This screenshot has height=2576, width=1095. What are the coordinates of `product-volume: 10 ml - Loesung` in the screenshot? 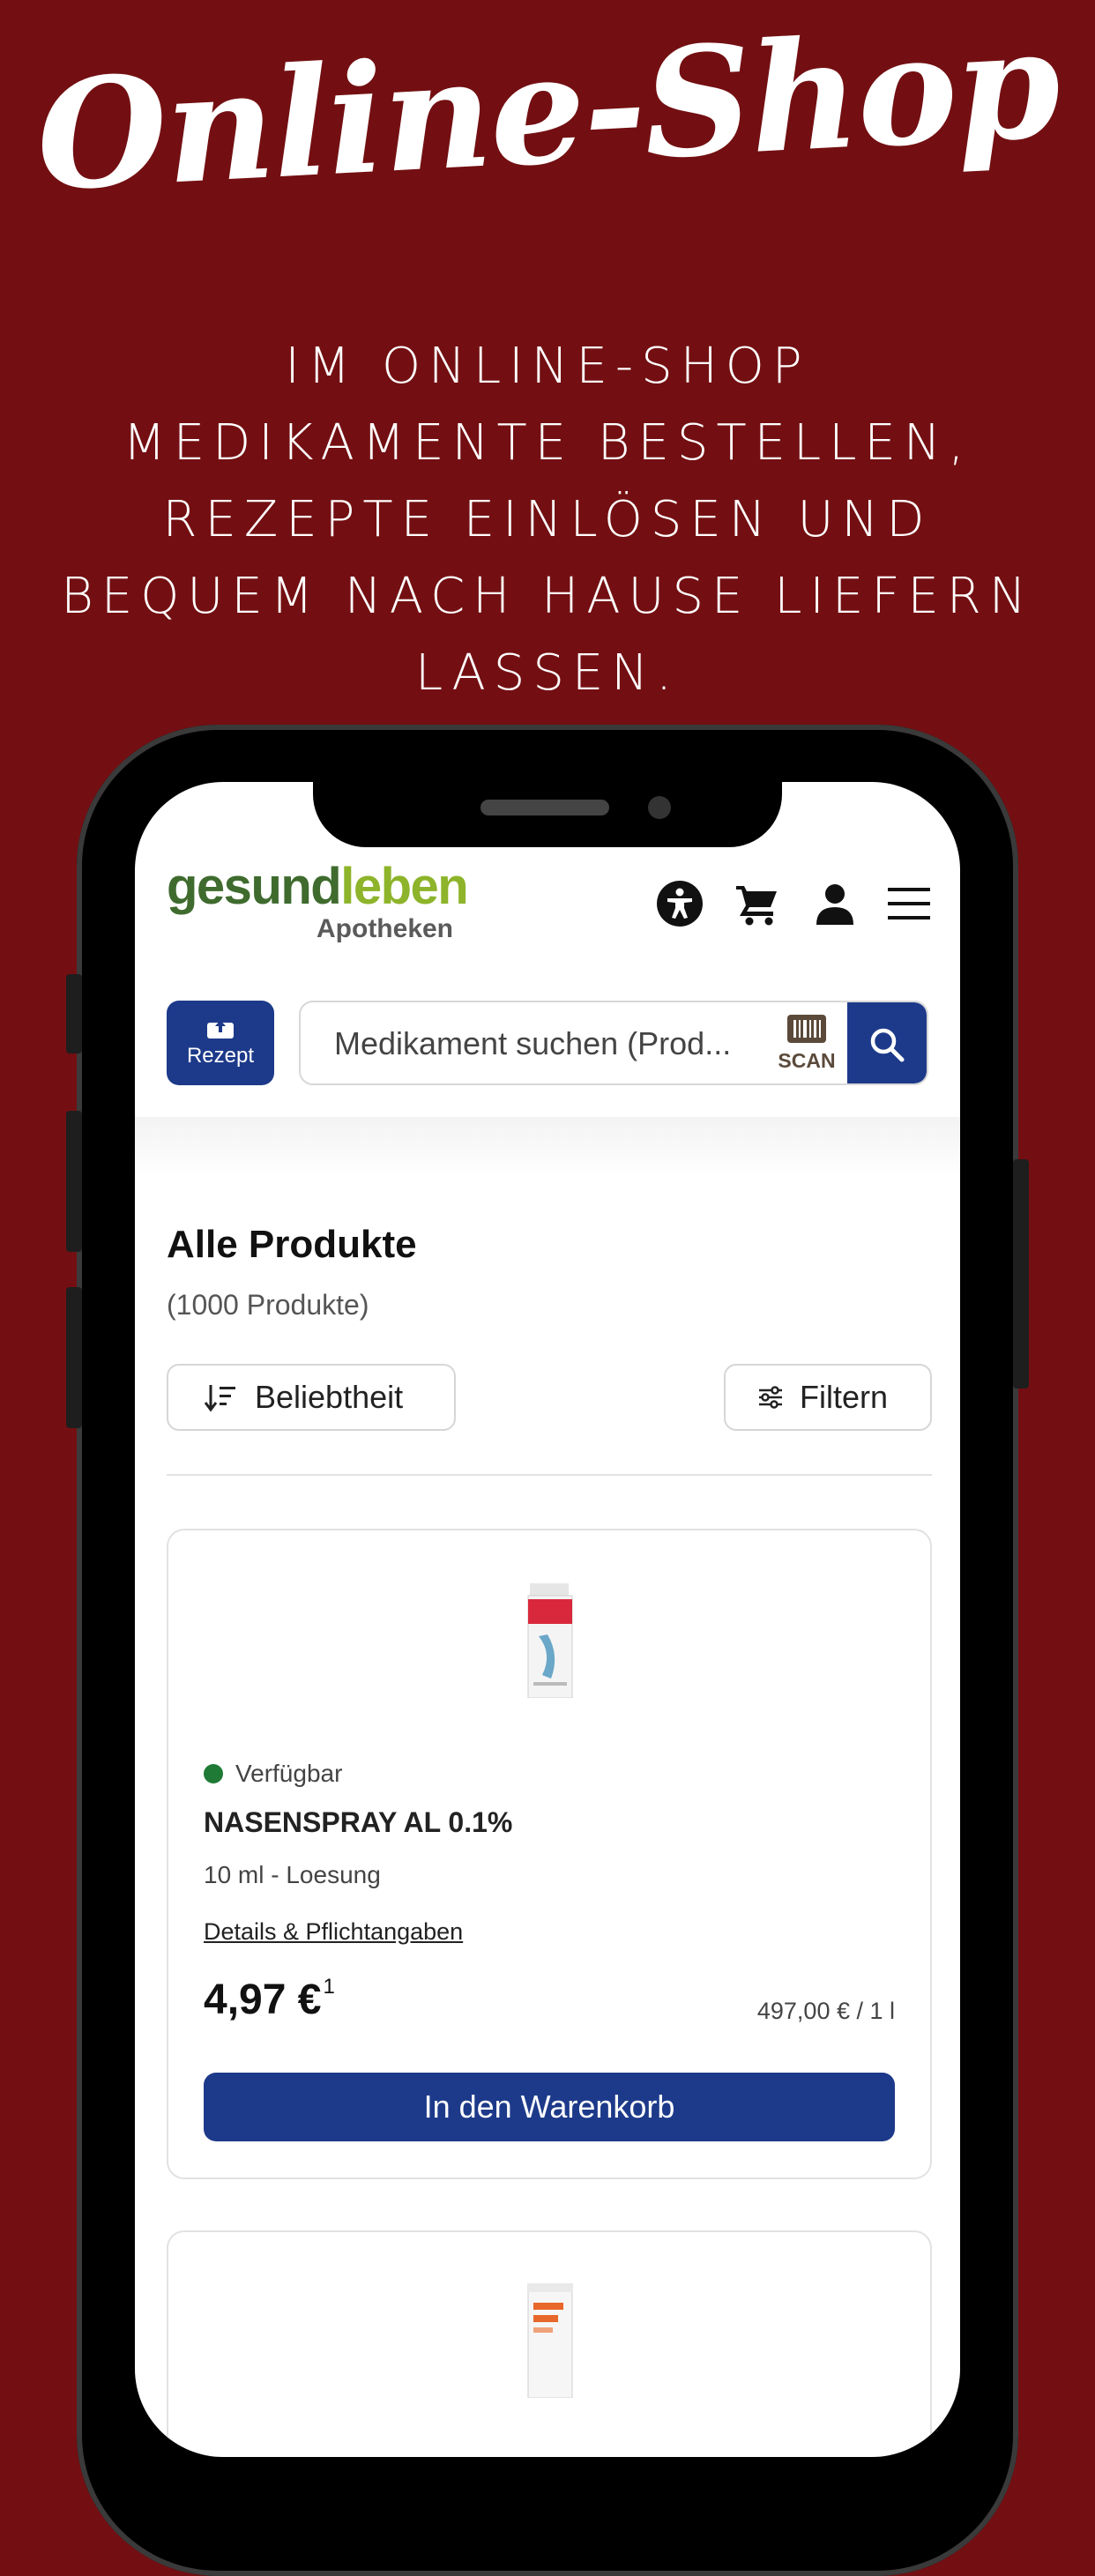 It's located at (292, 1874).